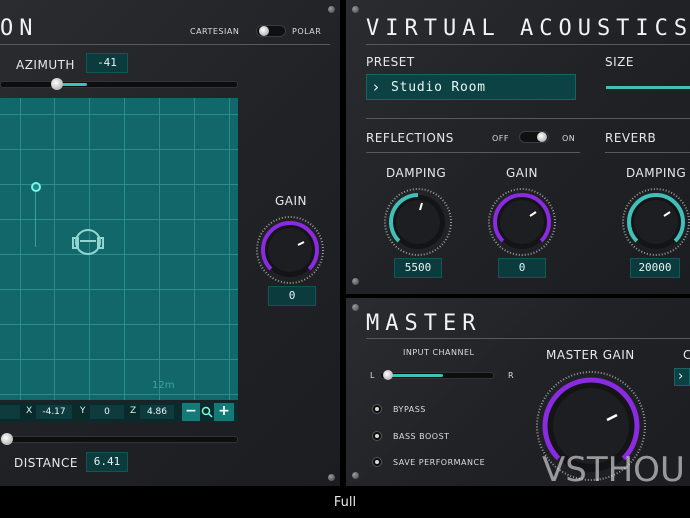 Image resolution: width=690 pixels, height=518 pixels. I want to click on save-performance-radio, so click(377, 462).